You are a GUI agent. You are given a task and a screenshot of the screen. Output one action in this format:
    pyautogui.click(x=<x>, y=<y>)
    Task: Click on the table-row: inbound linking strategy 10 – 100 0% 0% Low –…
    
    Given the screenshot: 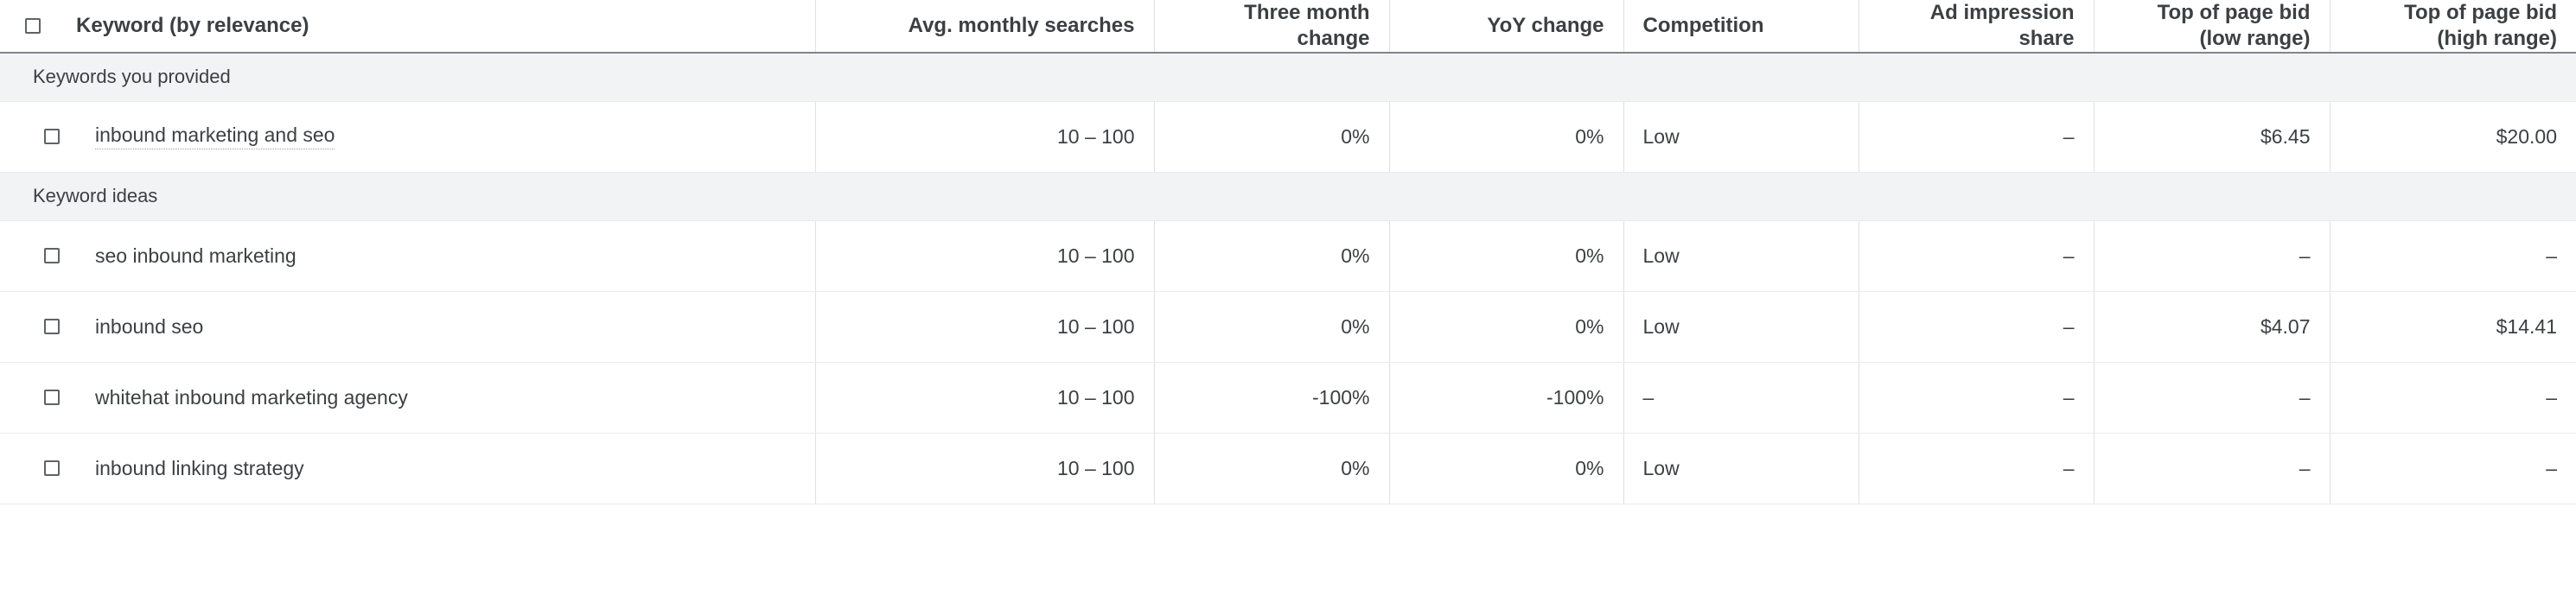 What is the action you would take?
    pyautogui.click(x=1288, y=468)
    